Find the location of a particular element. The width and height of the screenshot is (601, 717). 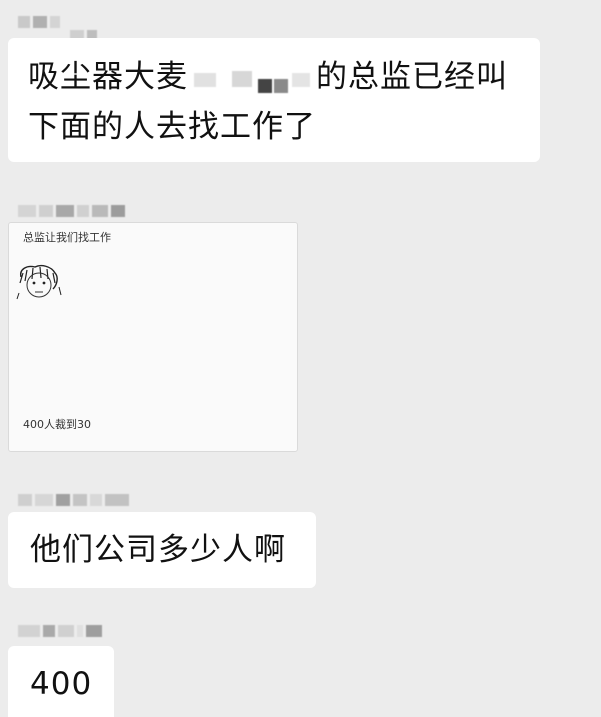

message-bubble: 400 is located at coordinates (61, 681).